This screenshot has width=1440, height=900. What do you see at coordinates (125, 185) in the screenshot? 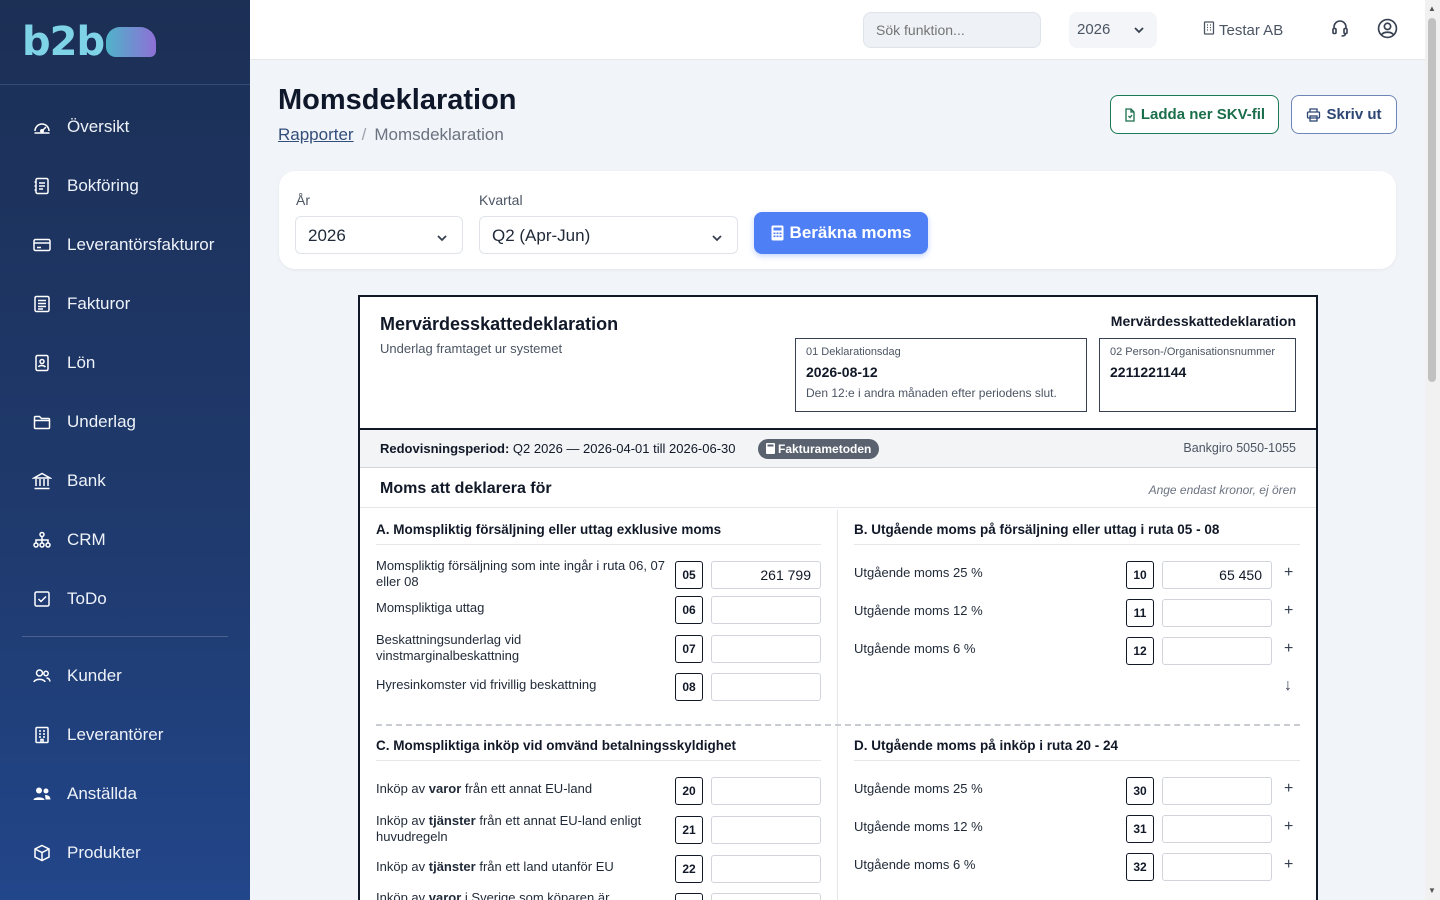
I see `sidebar-item-bokforing: Bokföring` at bounding box center [125, 185].